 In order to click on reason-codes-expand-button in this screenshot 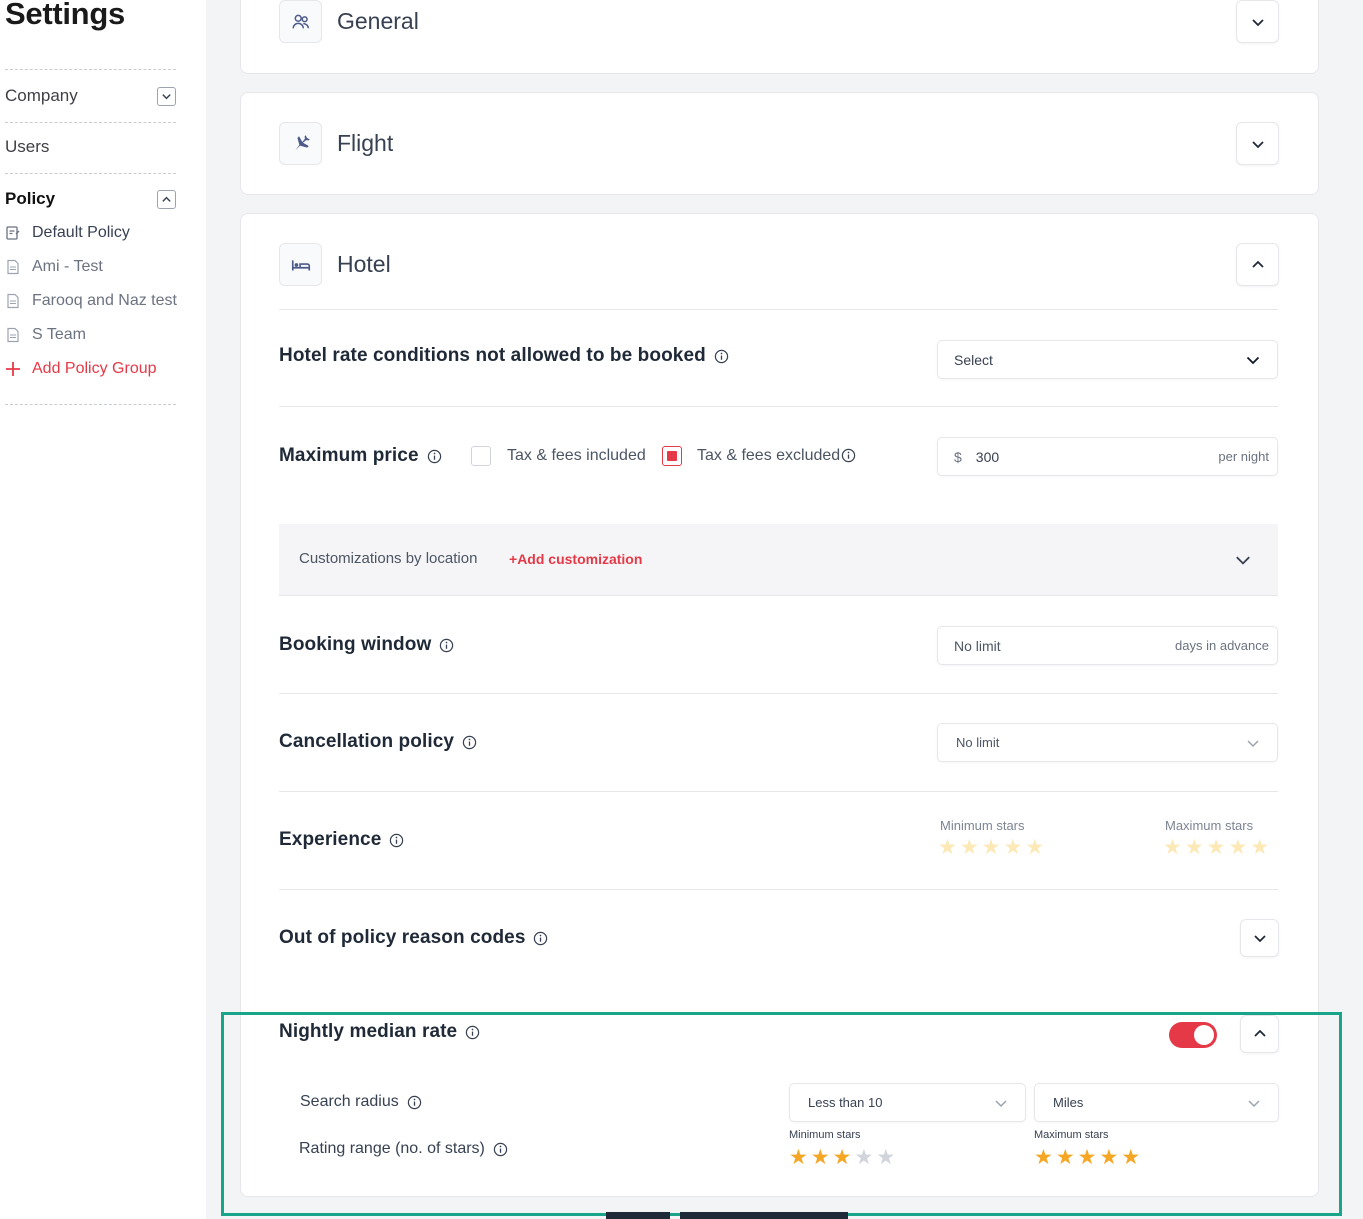, I will do `click(1259, 938)`.